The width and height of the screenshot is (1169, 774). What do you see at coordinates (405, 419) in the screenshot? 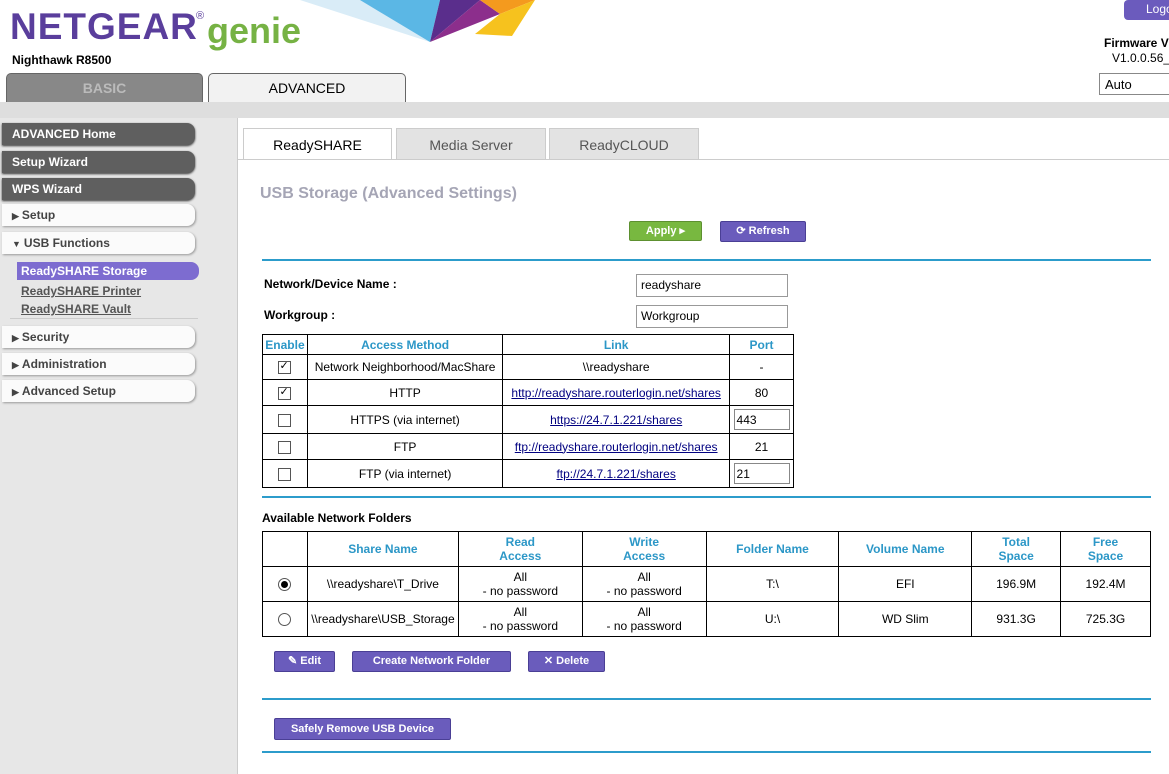
I see `method-cell: HTTPS (via internet)` at bounding box center [405, 419].